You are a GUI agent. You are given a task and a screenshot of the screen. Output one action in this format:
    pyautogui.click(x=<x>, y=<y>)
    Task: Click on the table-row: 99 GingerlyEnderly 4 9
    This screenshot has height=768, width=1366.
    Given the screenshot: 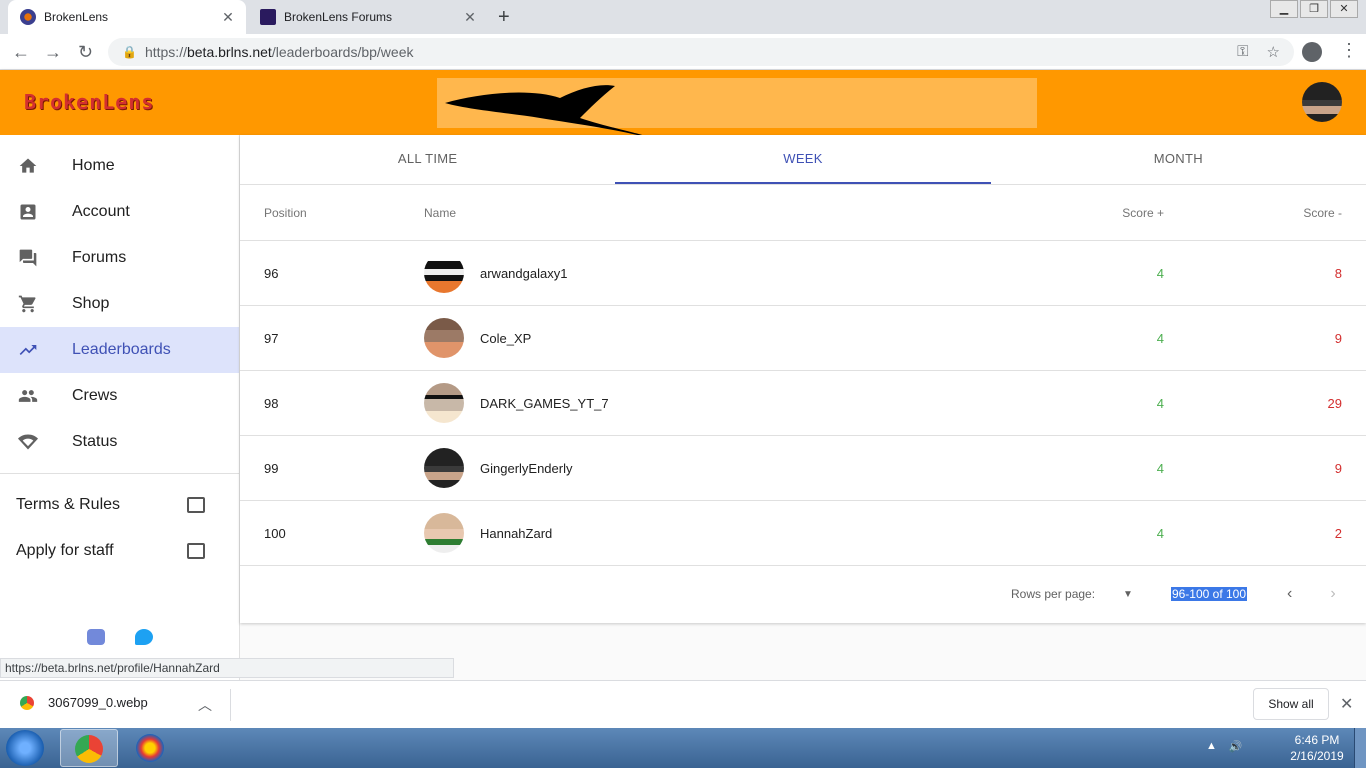 What is the action you would take?
    pyautogui.click(x=803, y=468)
    